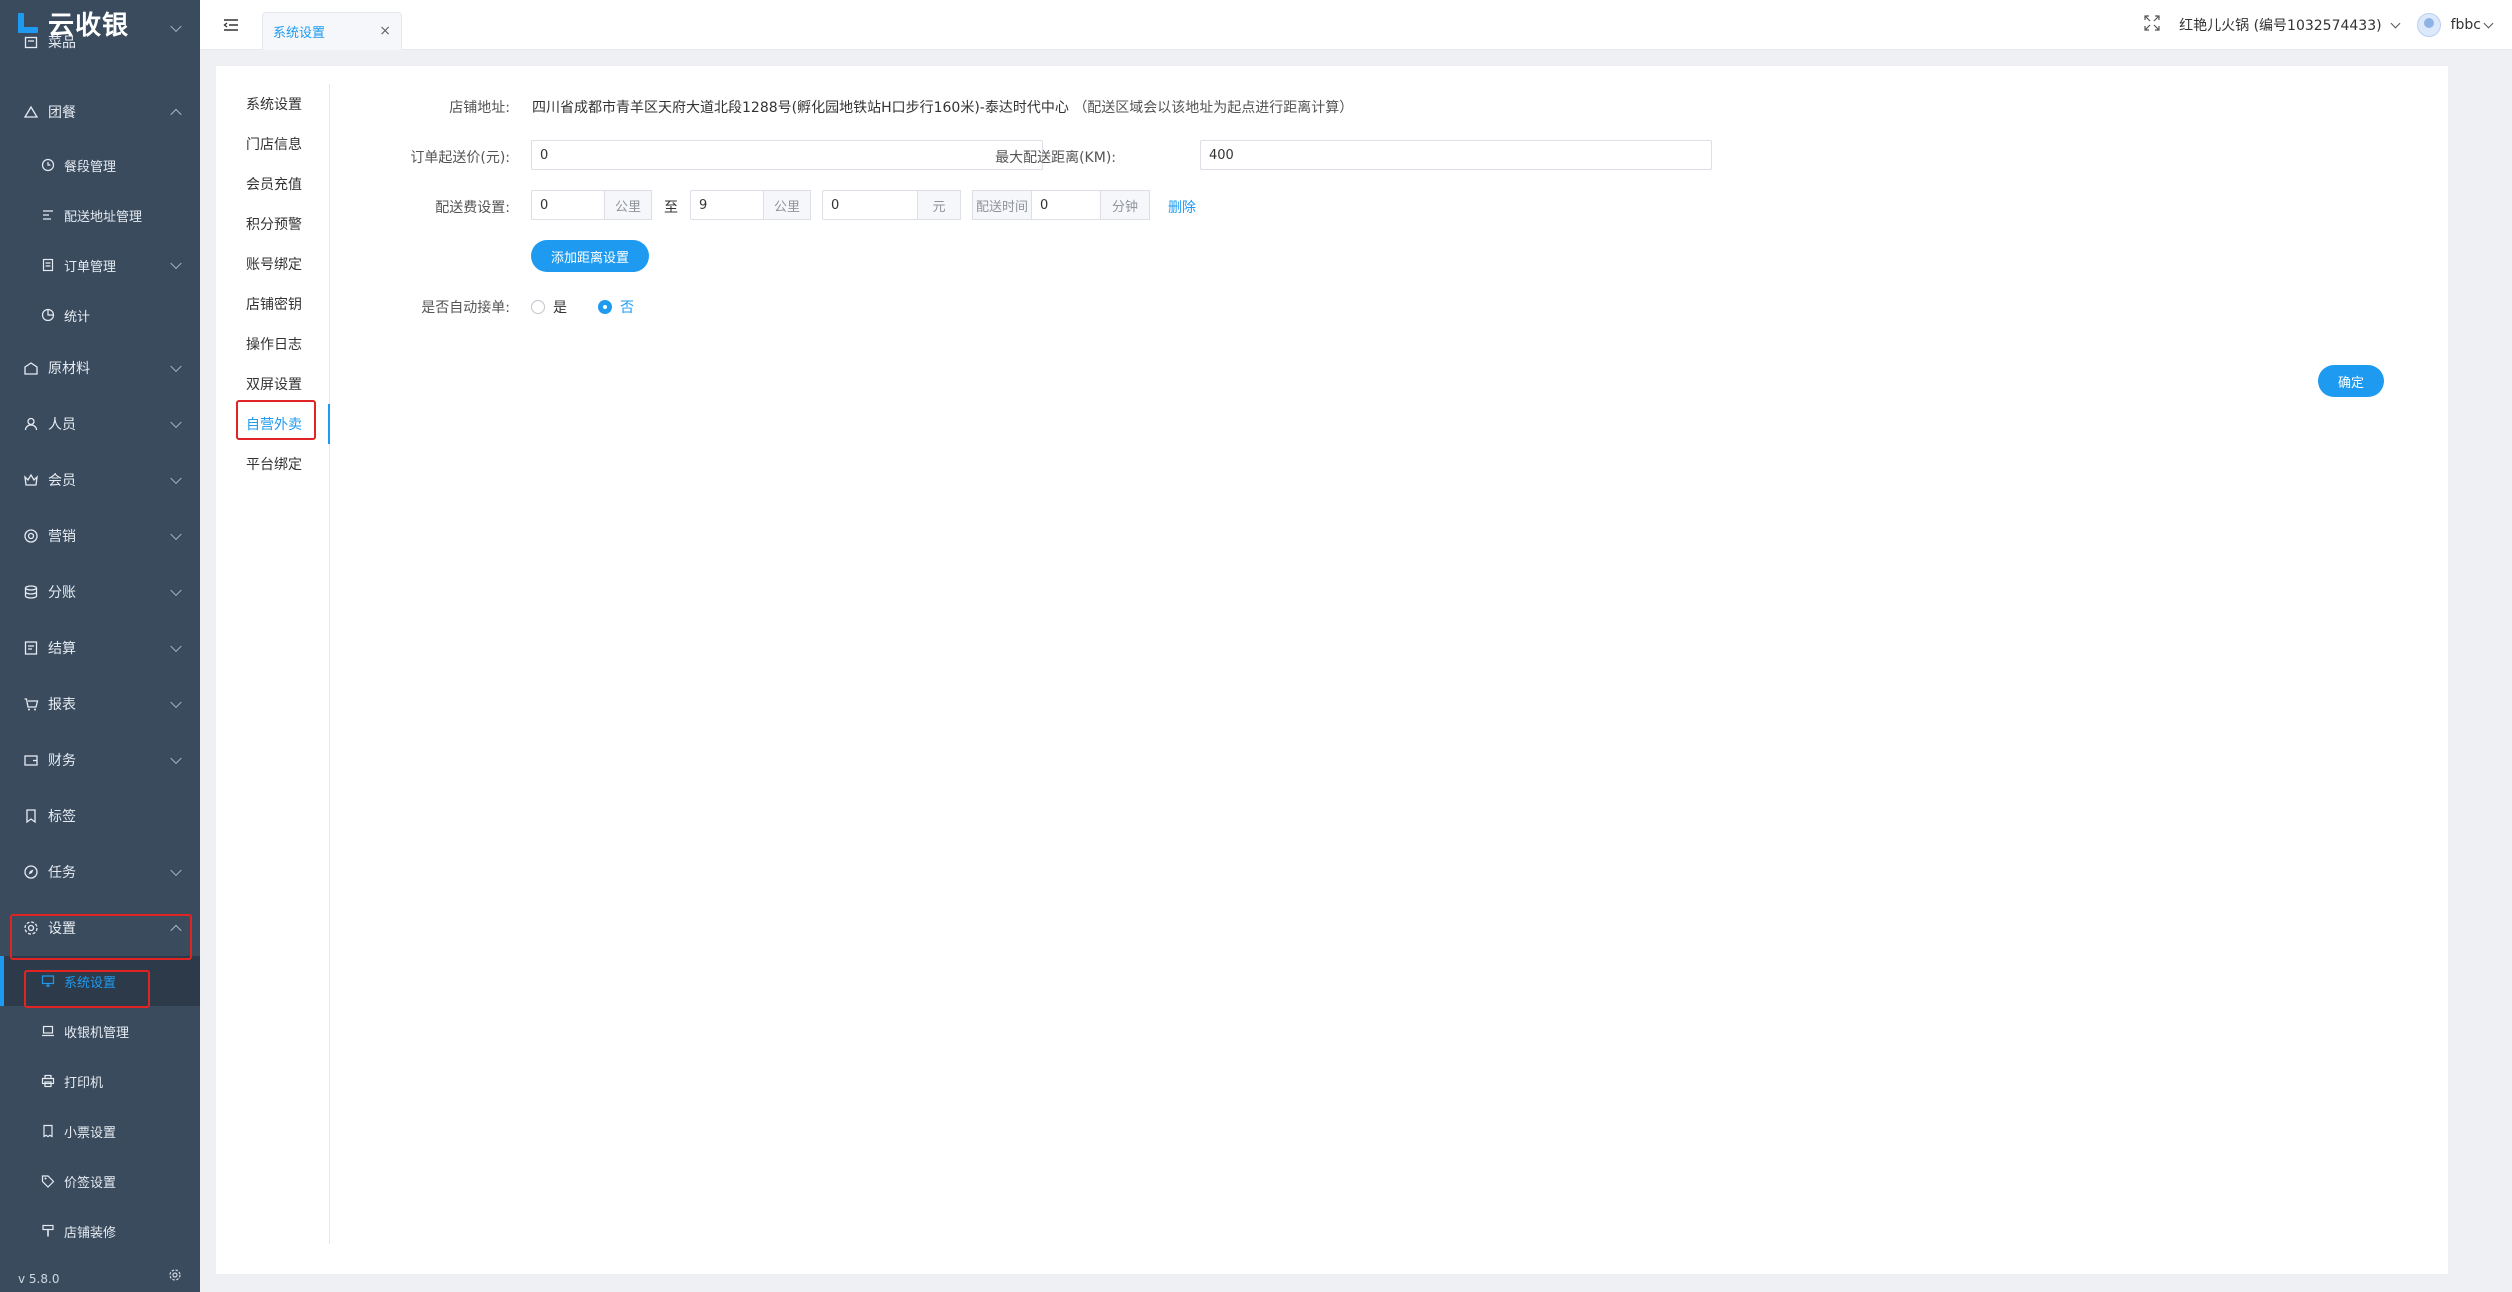  What do you see at coordinates (31, 872) in the screenshot?
I see `compass-icon` at bounding box center [31, 872].